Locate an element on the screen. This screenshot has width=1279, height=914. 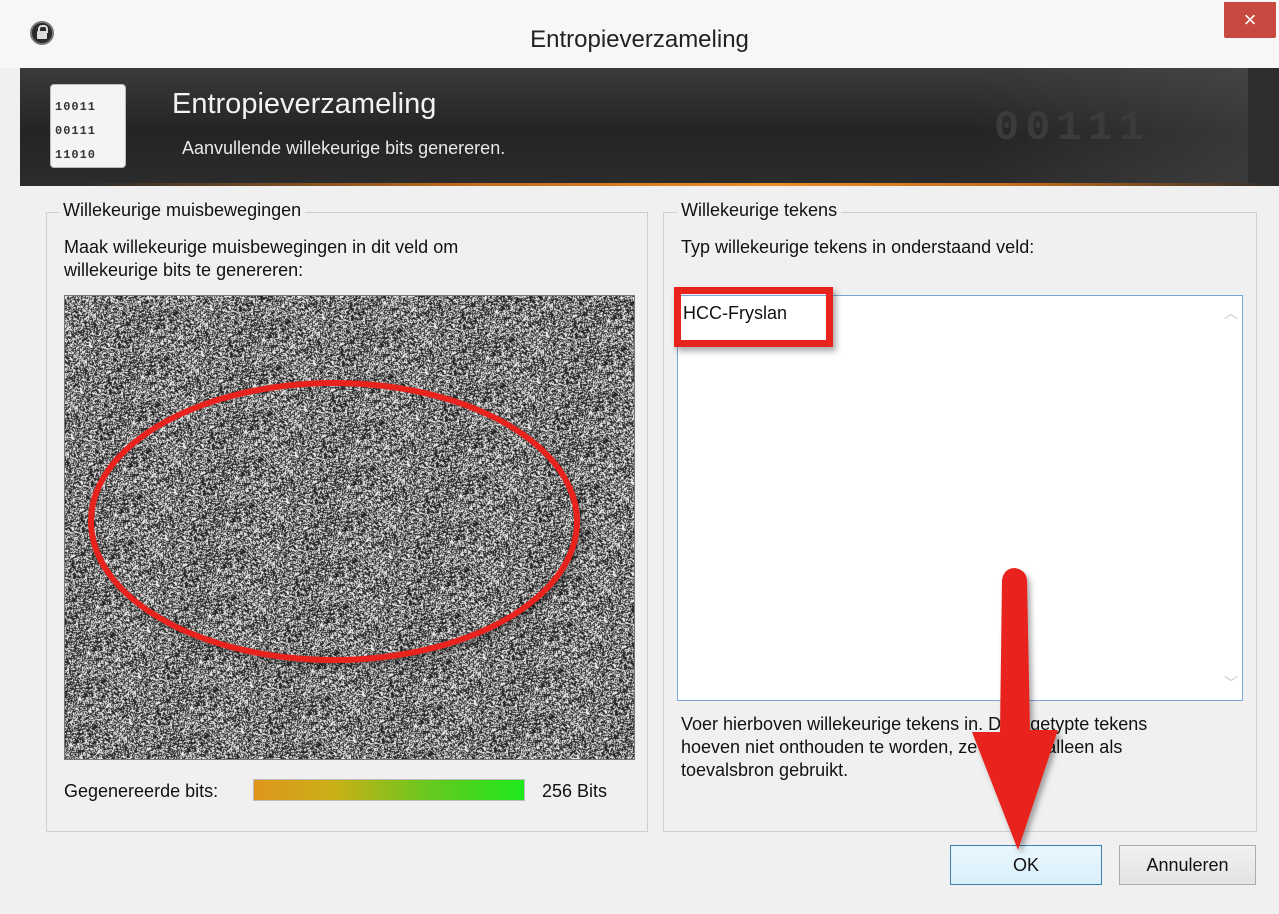
textarea-scrollbar: ︿ ﹀ is located at coordinates (1231, 498).